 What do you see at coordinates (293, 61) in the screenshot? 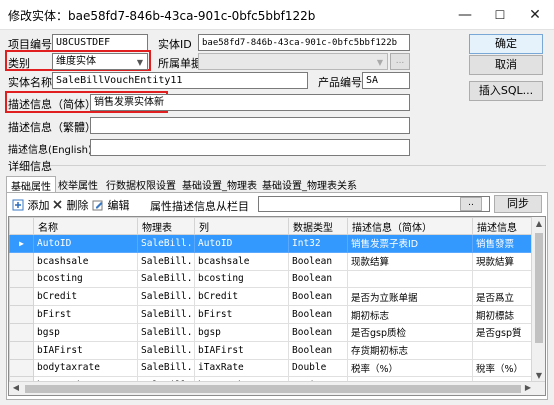
I see `belong-doc-select: ▼` at bounding box center [293, 61].